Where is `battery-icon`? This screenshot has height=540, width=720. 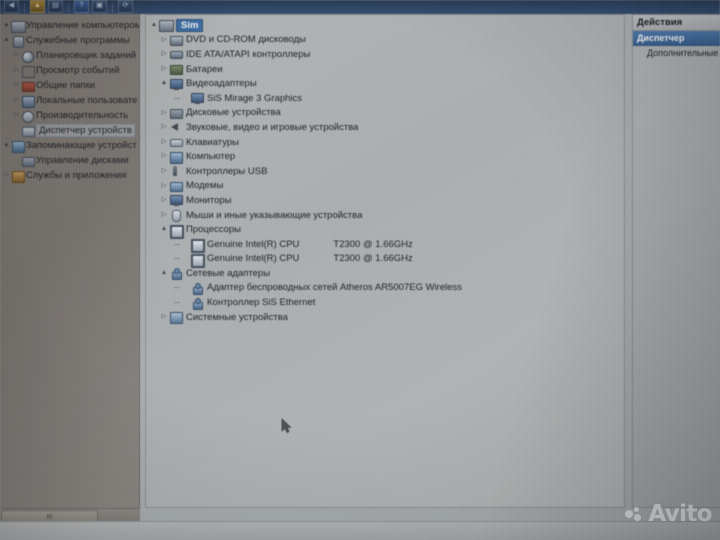
battery-icon is located at coordinates (176, 69).